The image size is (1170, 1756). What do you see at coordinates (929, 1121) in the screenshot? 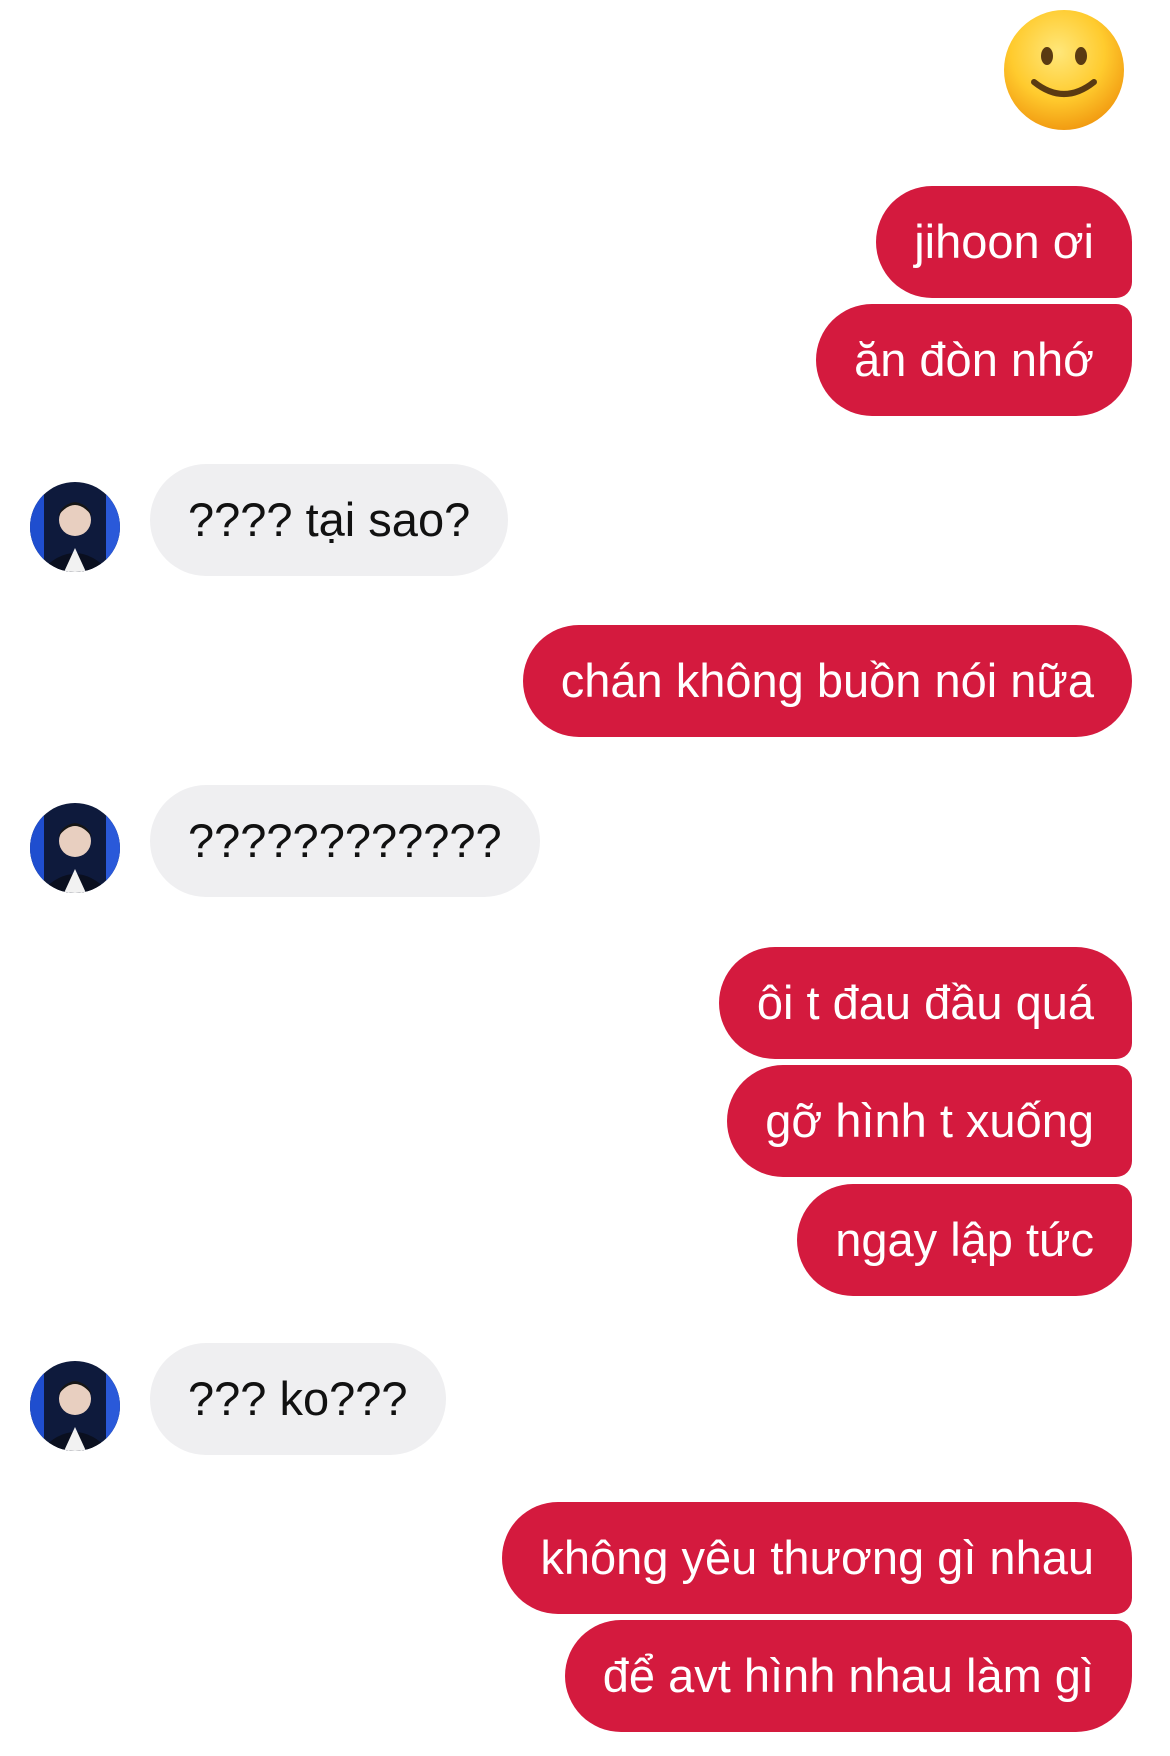
I see `sent-message-bubble: gỡ hình t xuống` at bounding box center [929, 1121].